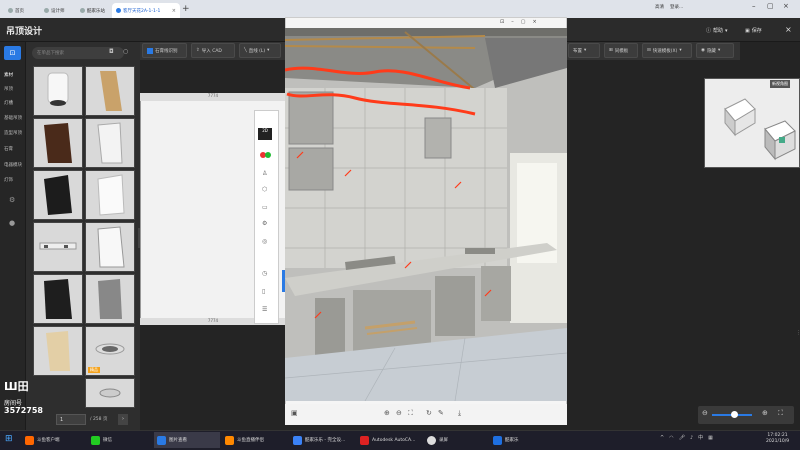 This screenshot has height=450, width=800. I want to click on gypsum-line-toggle: 石膏线识别, so click(164, 50).